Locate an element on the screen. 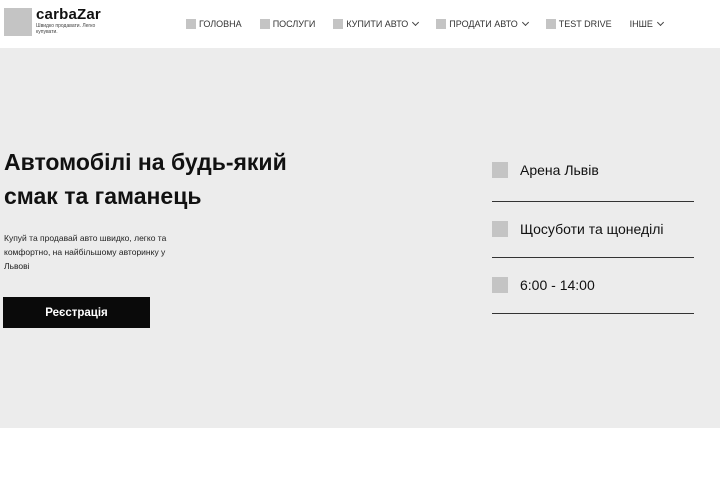 The image size is (720, 480). nav-item-home: Головна is located at coordinates (214, 24).